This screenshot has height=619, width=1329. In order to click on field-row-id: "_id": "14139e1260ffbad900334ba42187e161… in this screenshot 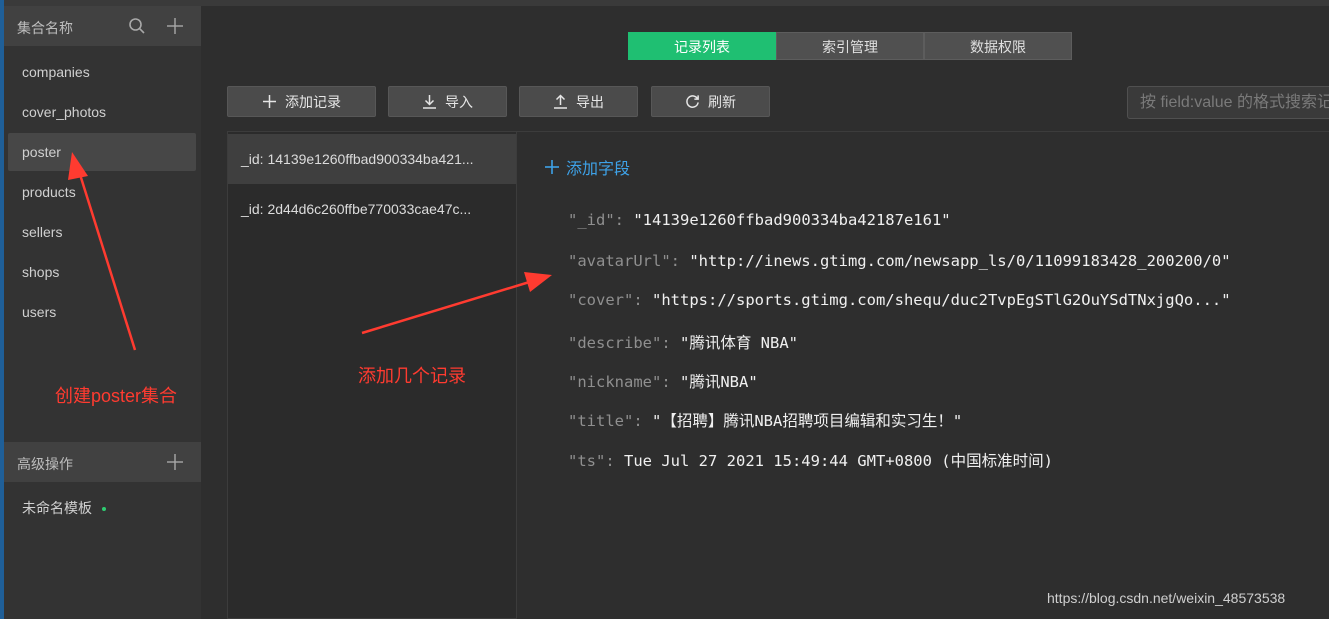, I will do `click(759, 220)`.